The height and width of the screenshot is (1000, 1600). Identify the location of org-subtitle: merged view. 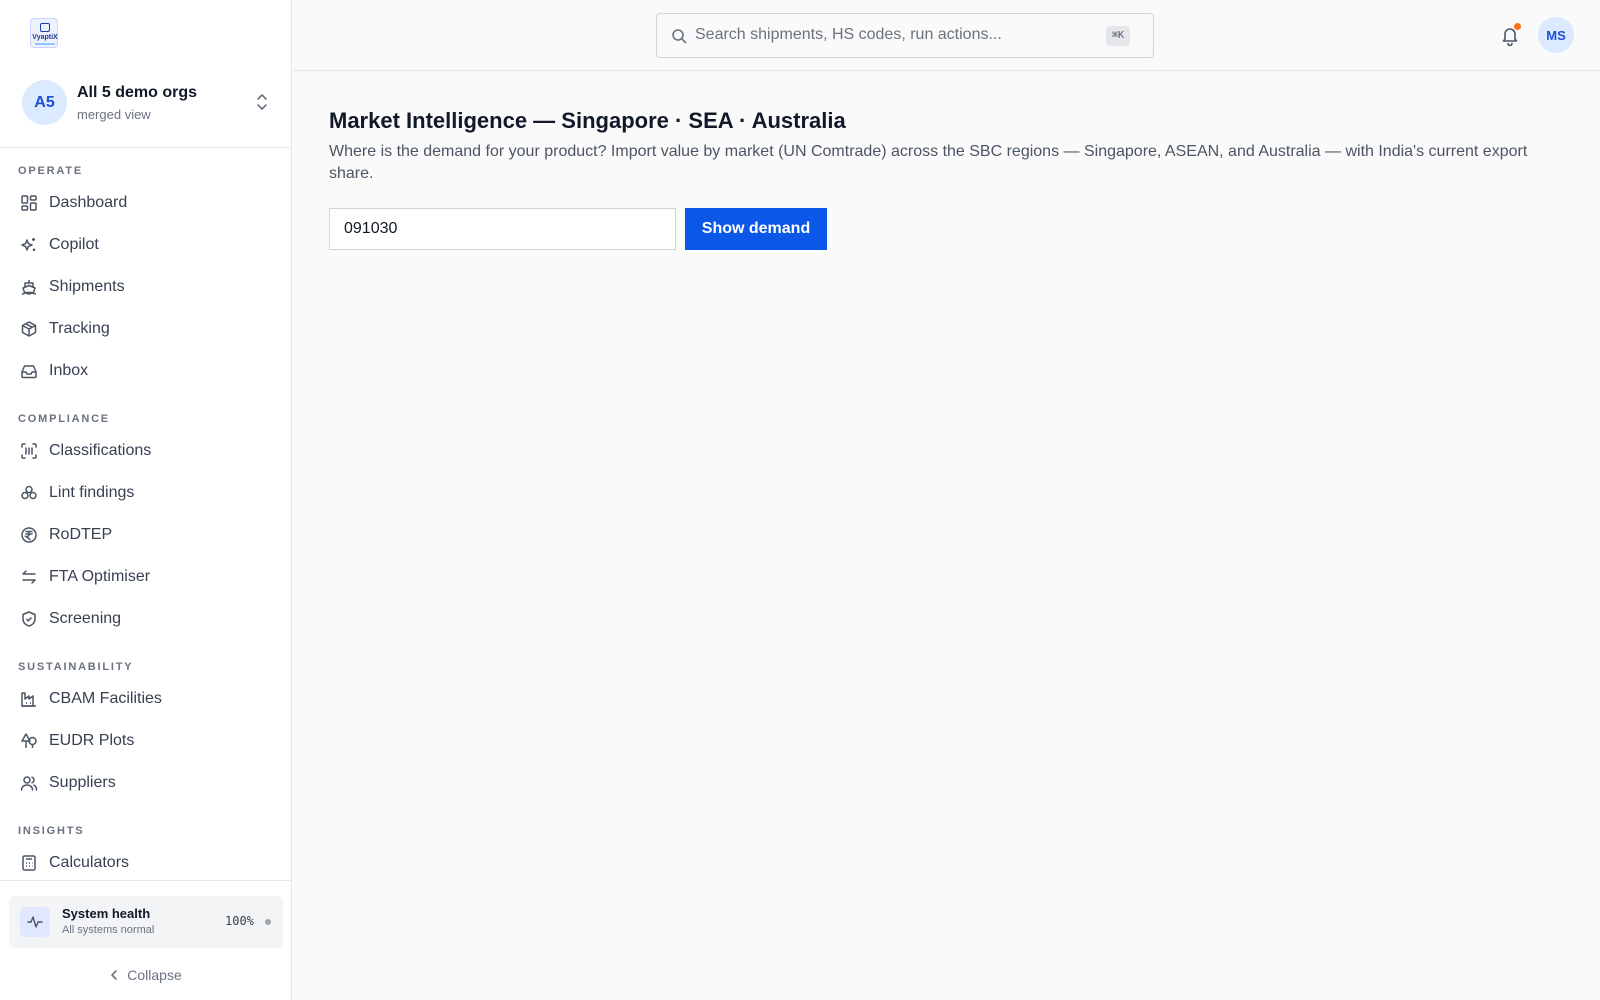
(114, 114).